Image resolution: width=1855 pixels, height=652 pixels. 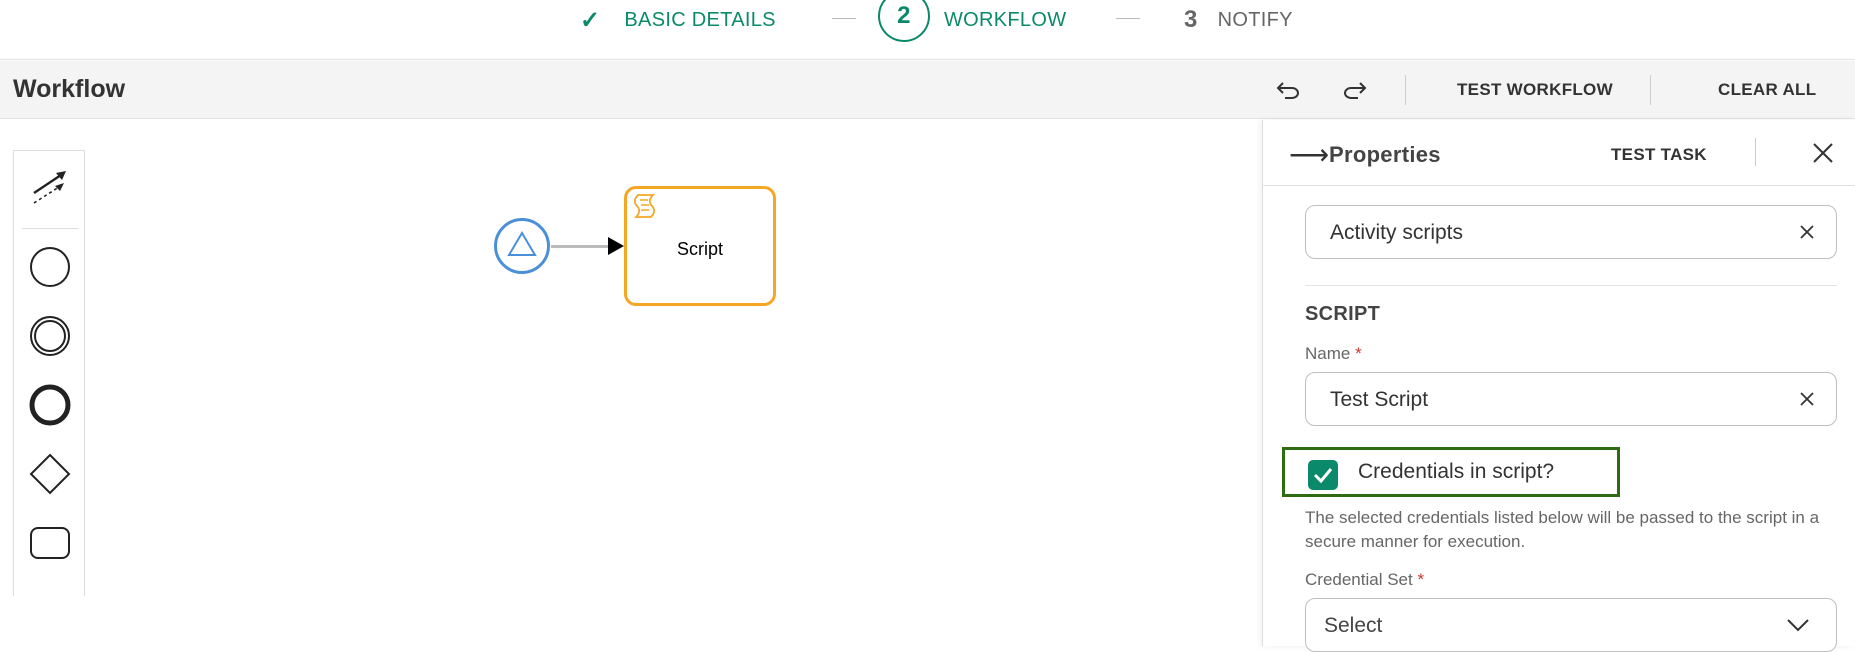 I want to click on name-label: Name *, so click(x=1333, y=354).